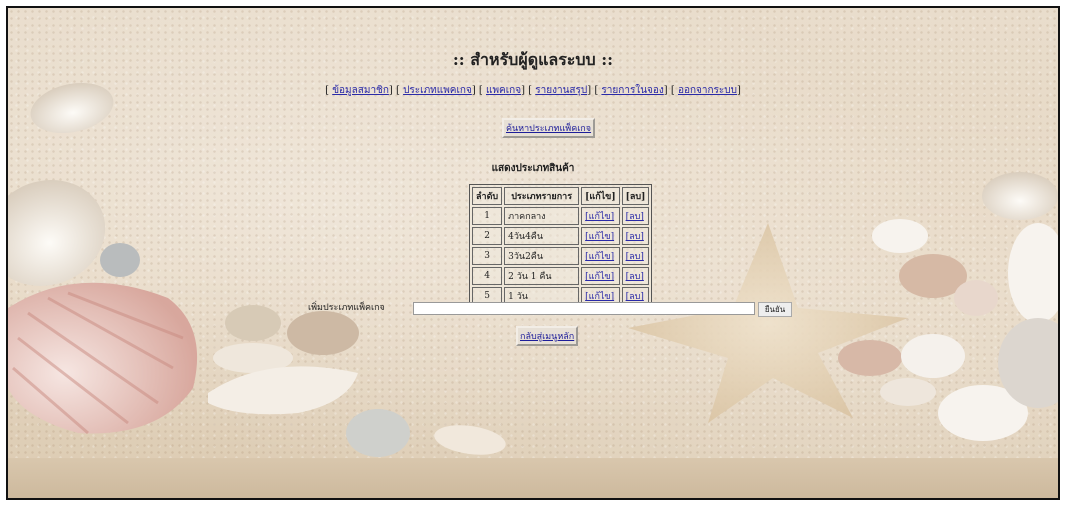 Image resolution: width=1068 pixels, height=508 pixels. I want to click on row-name: 2 วัน 1 คืน, so click(542, 276).